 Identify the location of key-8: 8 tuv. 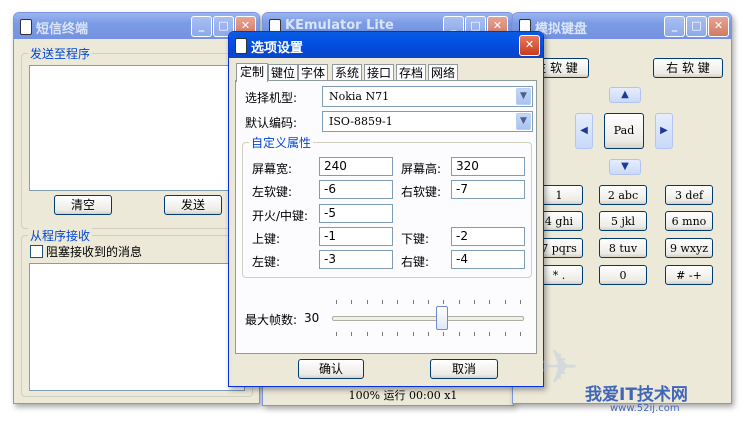
(623, 248).